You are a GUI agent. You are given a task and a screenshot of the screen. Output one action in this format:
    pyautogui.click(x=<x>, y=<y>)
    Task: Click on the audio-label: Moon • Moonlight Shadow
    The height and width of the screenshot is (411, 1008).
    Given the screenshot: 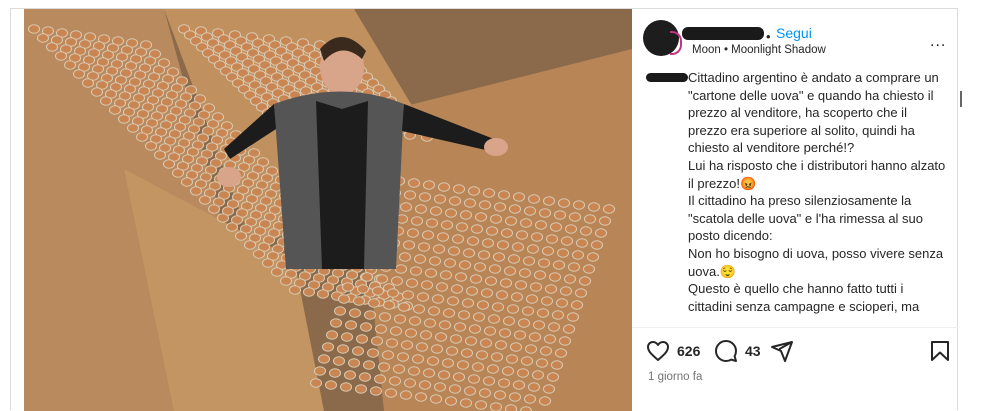 What is the action you would take?
    pyautogui.click(x=759, y=50)
    